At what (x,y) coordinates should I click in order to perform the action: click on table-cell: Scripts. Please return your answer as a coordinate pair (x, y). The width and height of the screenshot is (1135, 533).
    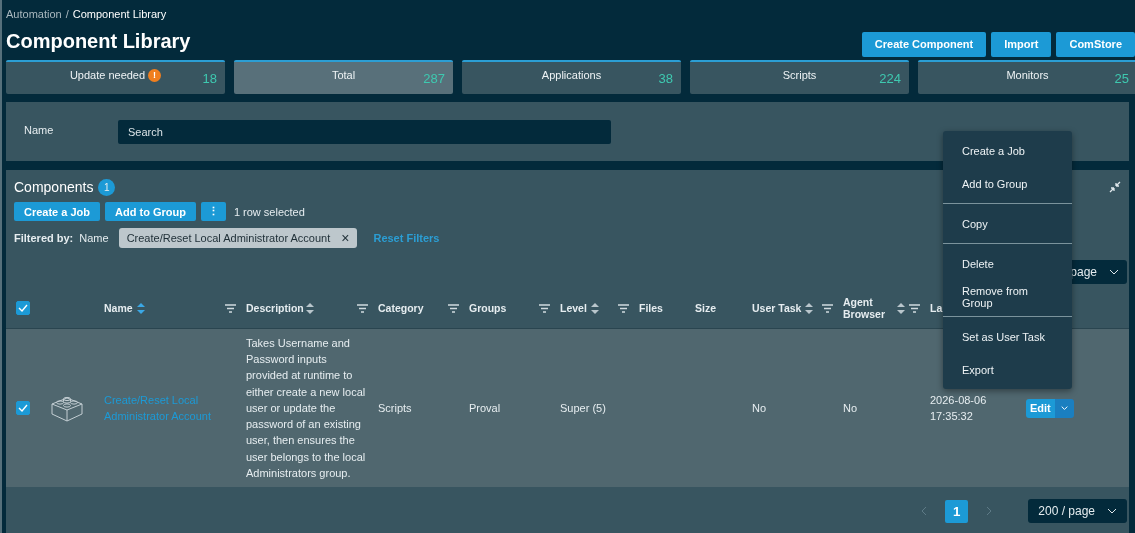
    Looking at the image, I should click on (395, 408).